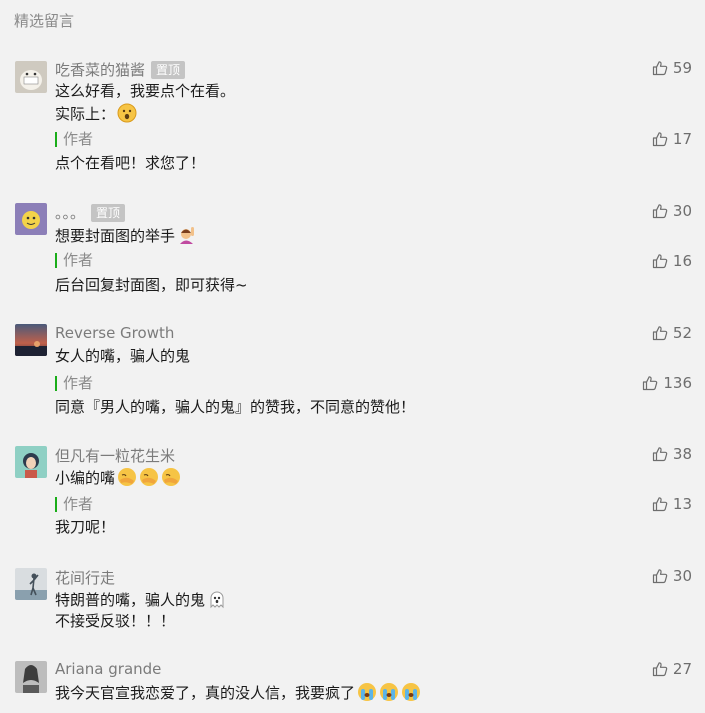 The width and height of the screenshot is (705, 713). I want to click on comment-text: 实际上：, so click(96, 113).